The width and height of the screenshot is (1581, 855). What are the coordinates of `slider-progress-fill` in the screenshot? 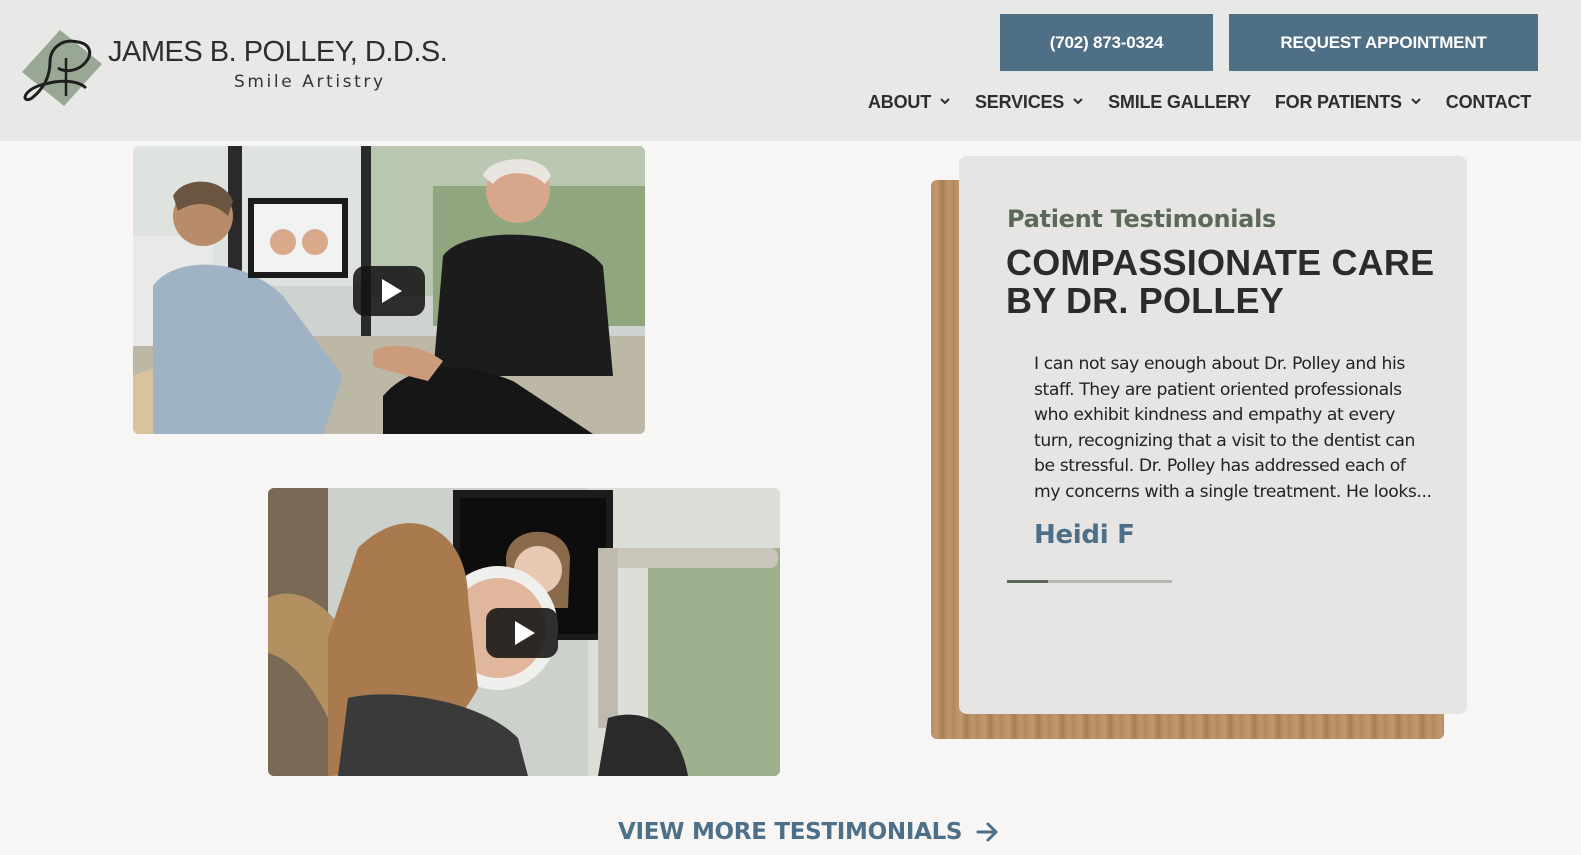 It's located at (1028, 581).